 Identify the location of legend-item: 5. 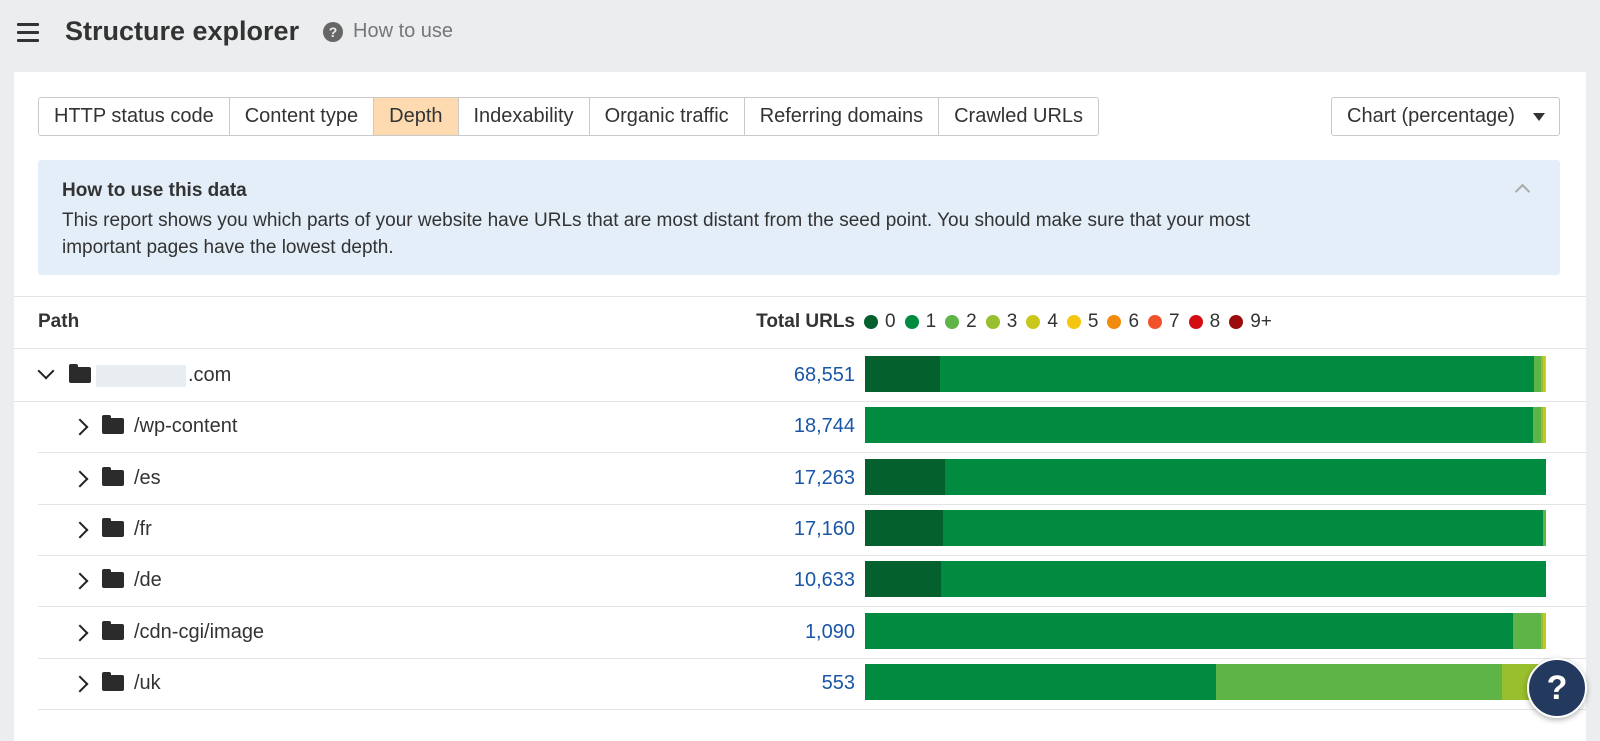
(1082, 322).